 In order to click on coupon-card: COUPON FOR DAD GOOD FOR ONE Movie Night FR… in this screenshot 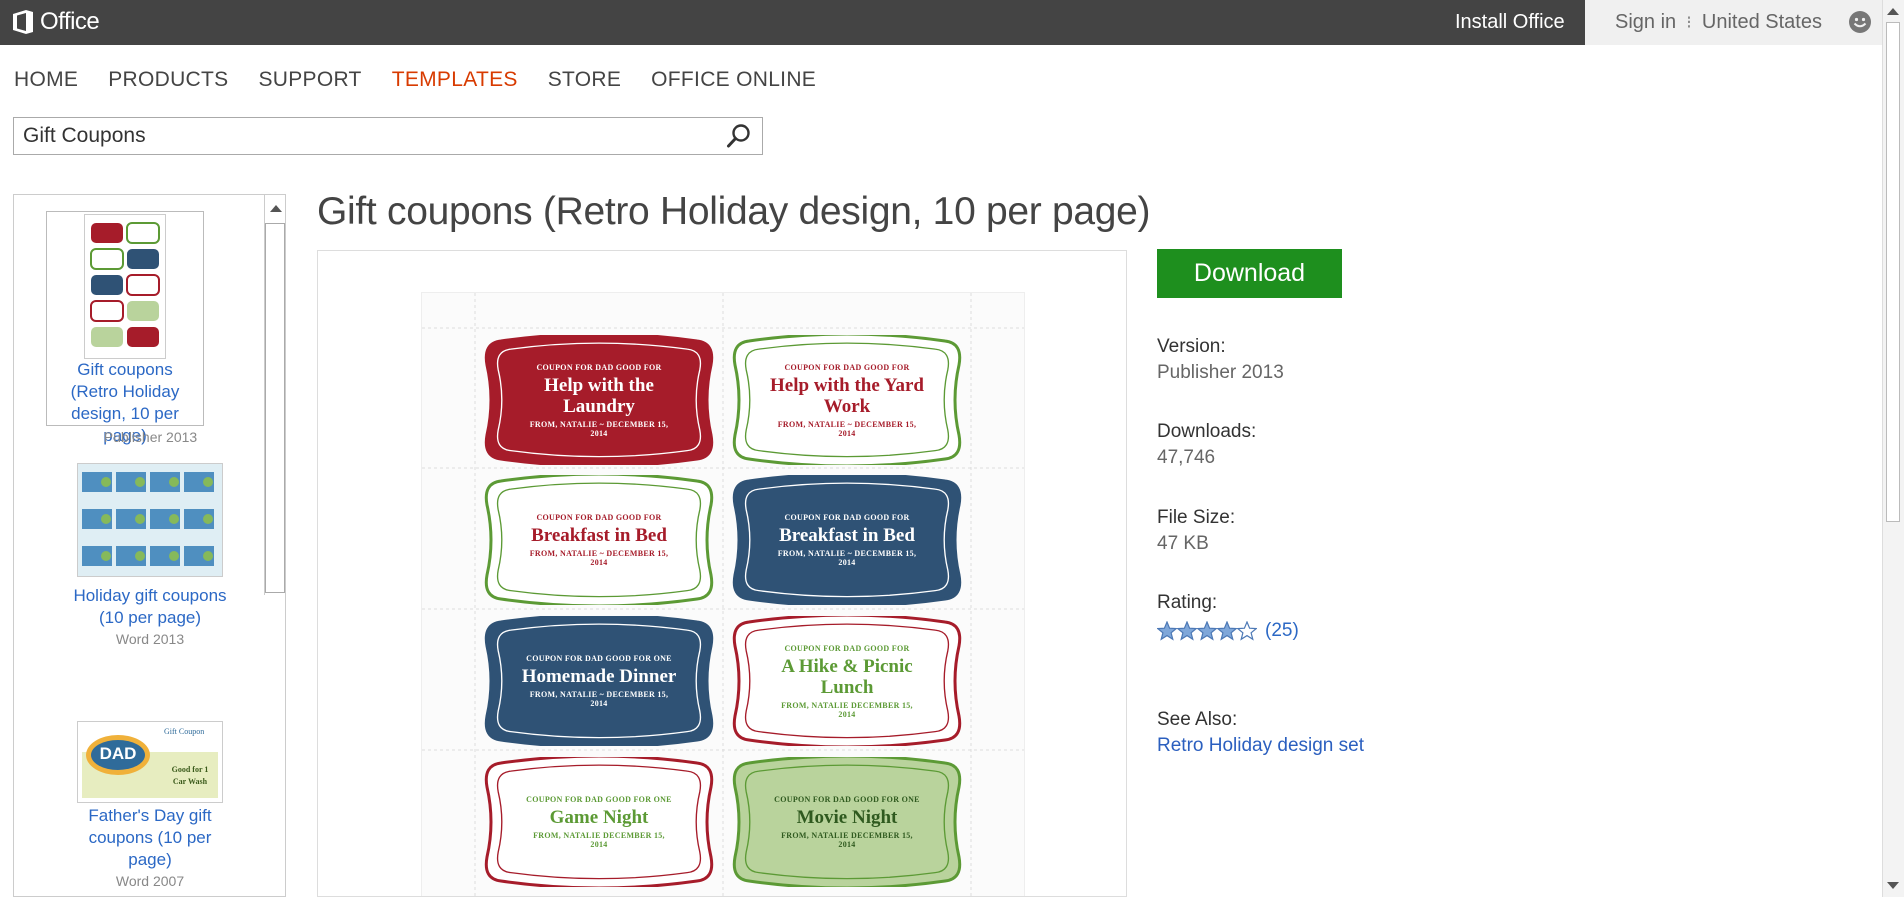, I will do `click(847, 822)`.